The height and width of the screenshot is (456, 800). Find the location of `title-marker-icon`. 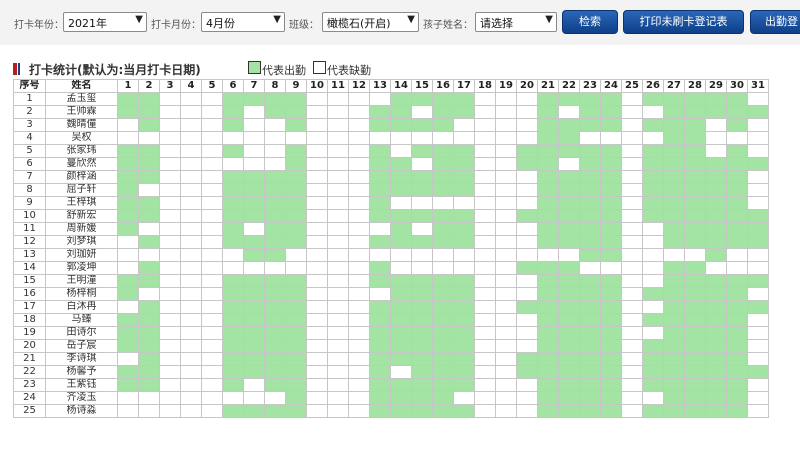

title-marker-icon is located at coordinates (16, 69).